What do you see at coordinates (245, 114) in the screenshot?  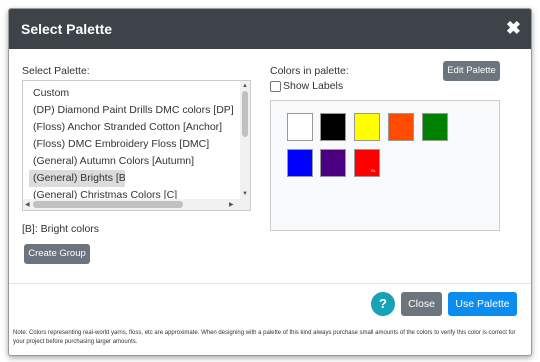 I see `vertical-scroll-thumb` at bounding box center [245, 114].